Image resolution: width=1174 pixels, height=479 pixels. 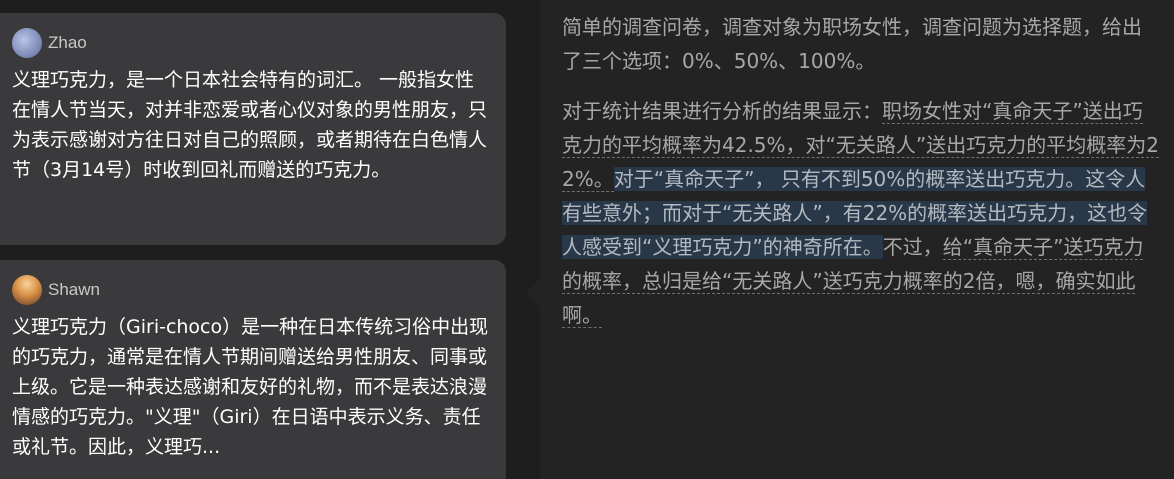 I want to click on comment-username: Zhao, so click(x=67, y=43).